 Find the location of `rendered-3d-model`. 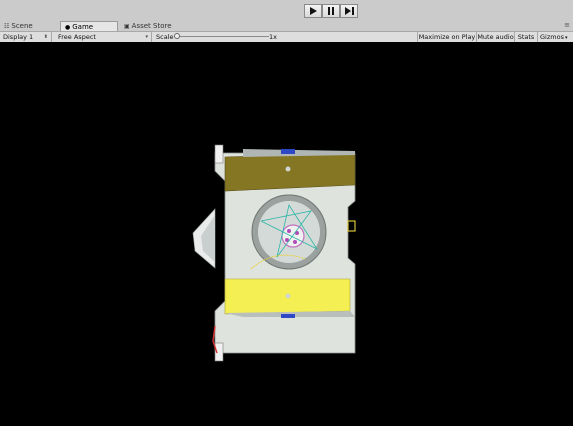

rendered-3d-model is located at coordinates (274, 253).